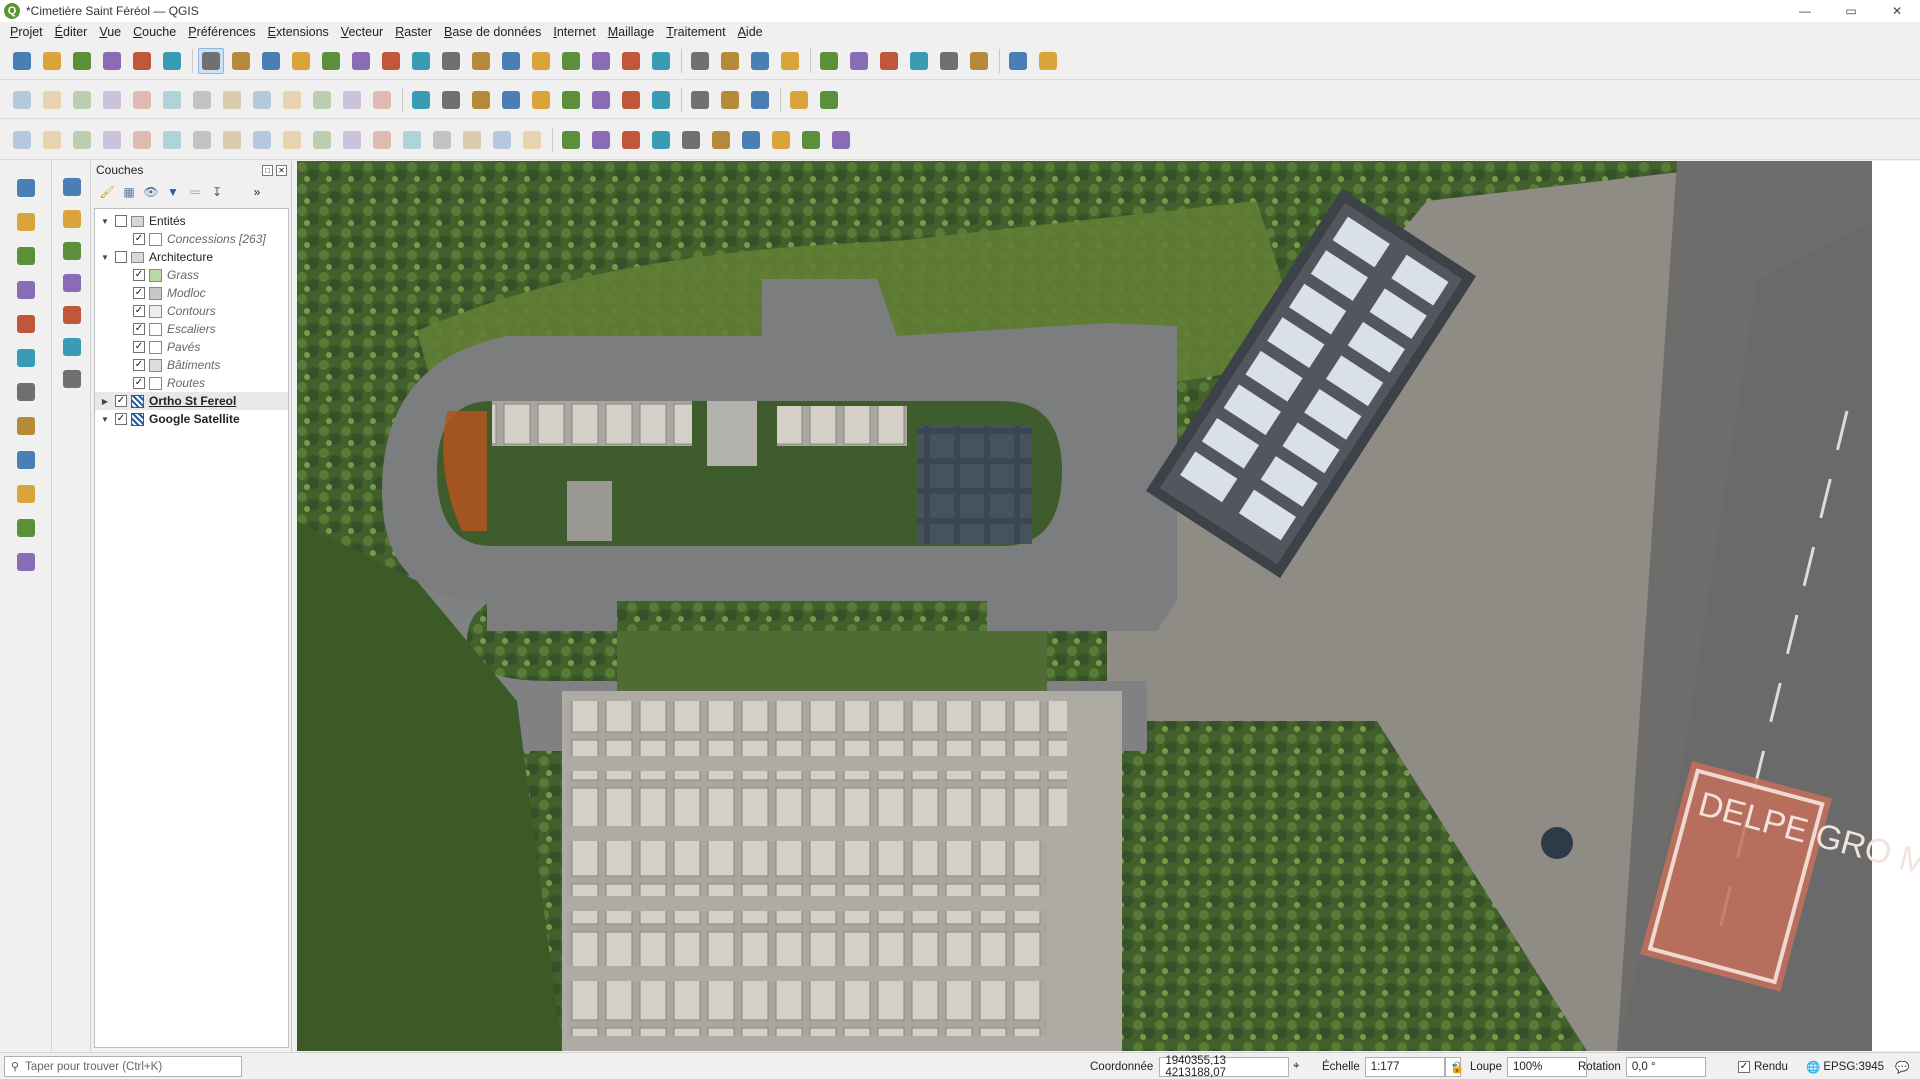 Image resolution: width=1920 pixels, height=1079 pixels. What do you see at coordinates (421, 100) in the screenshot?
I see `label-toolbar-icon` at bounding box center [421, 100].